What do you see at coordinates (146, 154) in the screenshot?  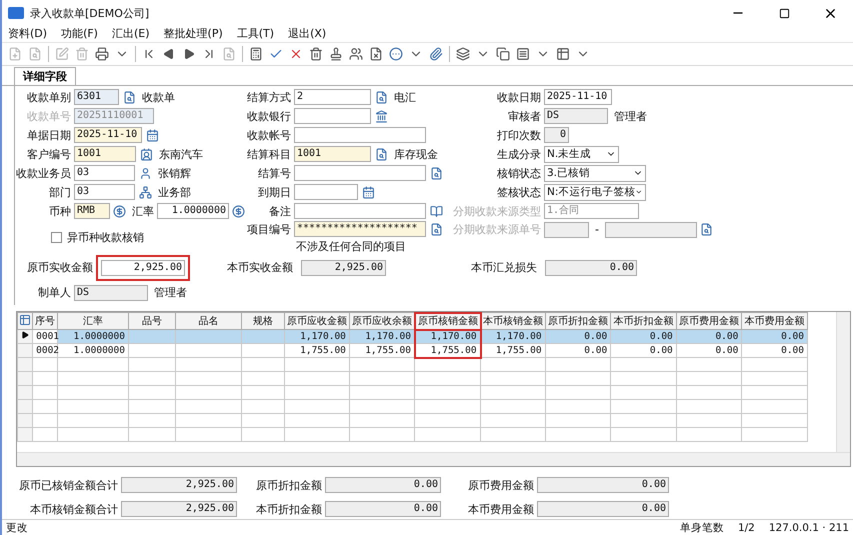 I see `contact-card-icon` at bounding box center [146, 154].